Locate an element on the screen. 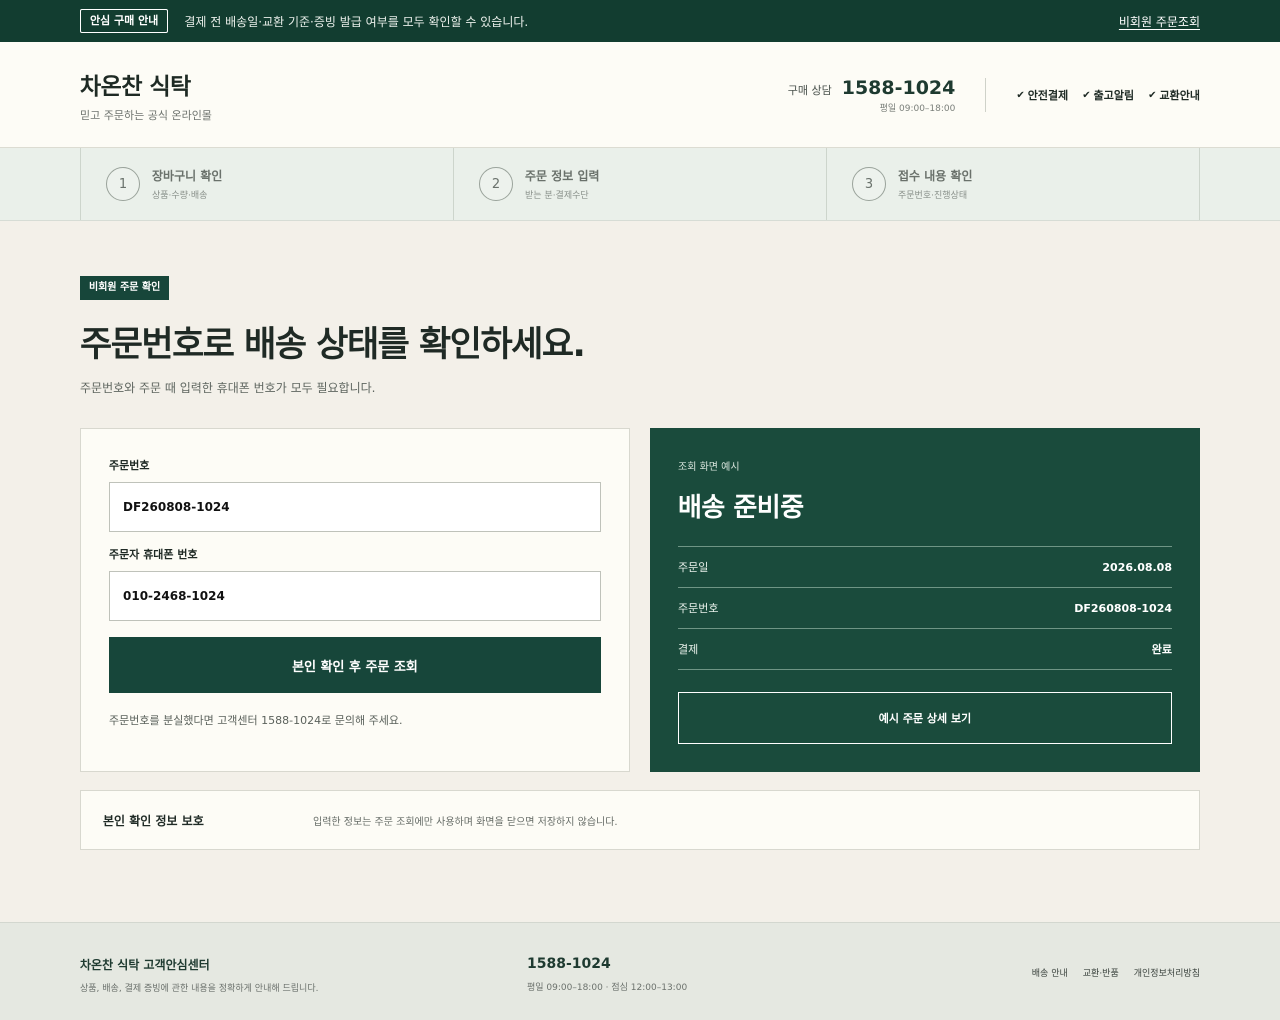 The width and height of the screenshot is (1280, 1020). row-value: 완료 is located at coordinates (1161, 649).